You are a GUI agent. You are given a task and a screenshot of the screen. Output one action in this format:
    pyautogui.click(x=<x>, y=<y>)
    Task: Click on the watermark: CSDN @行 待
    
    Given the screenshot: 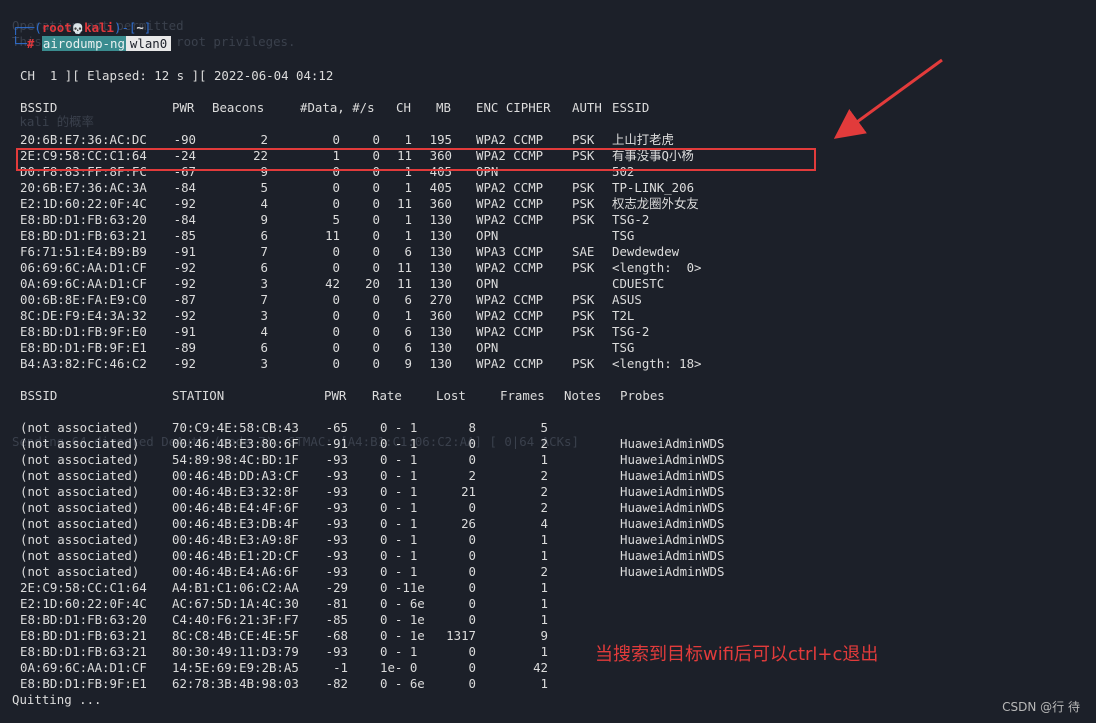 What is the action you would take?
    pyautogui.click(x=1041, y=707)
    